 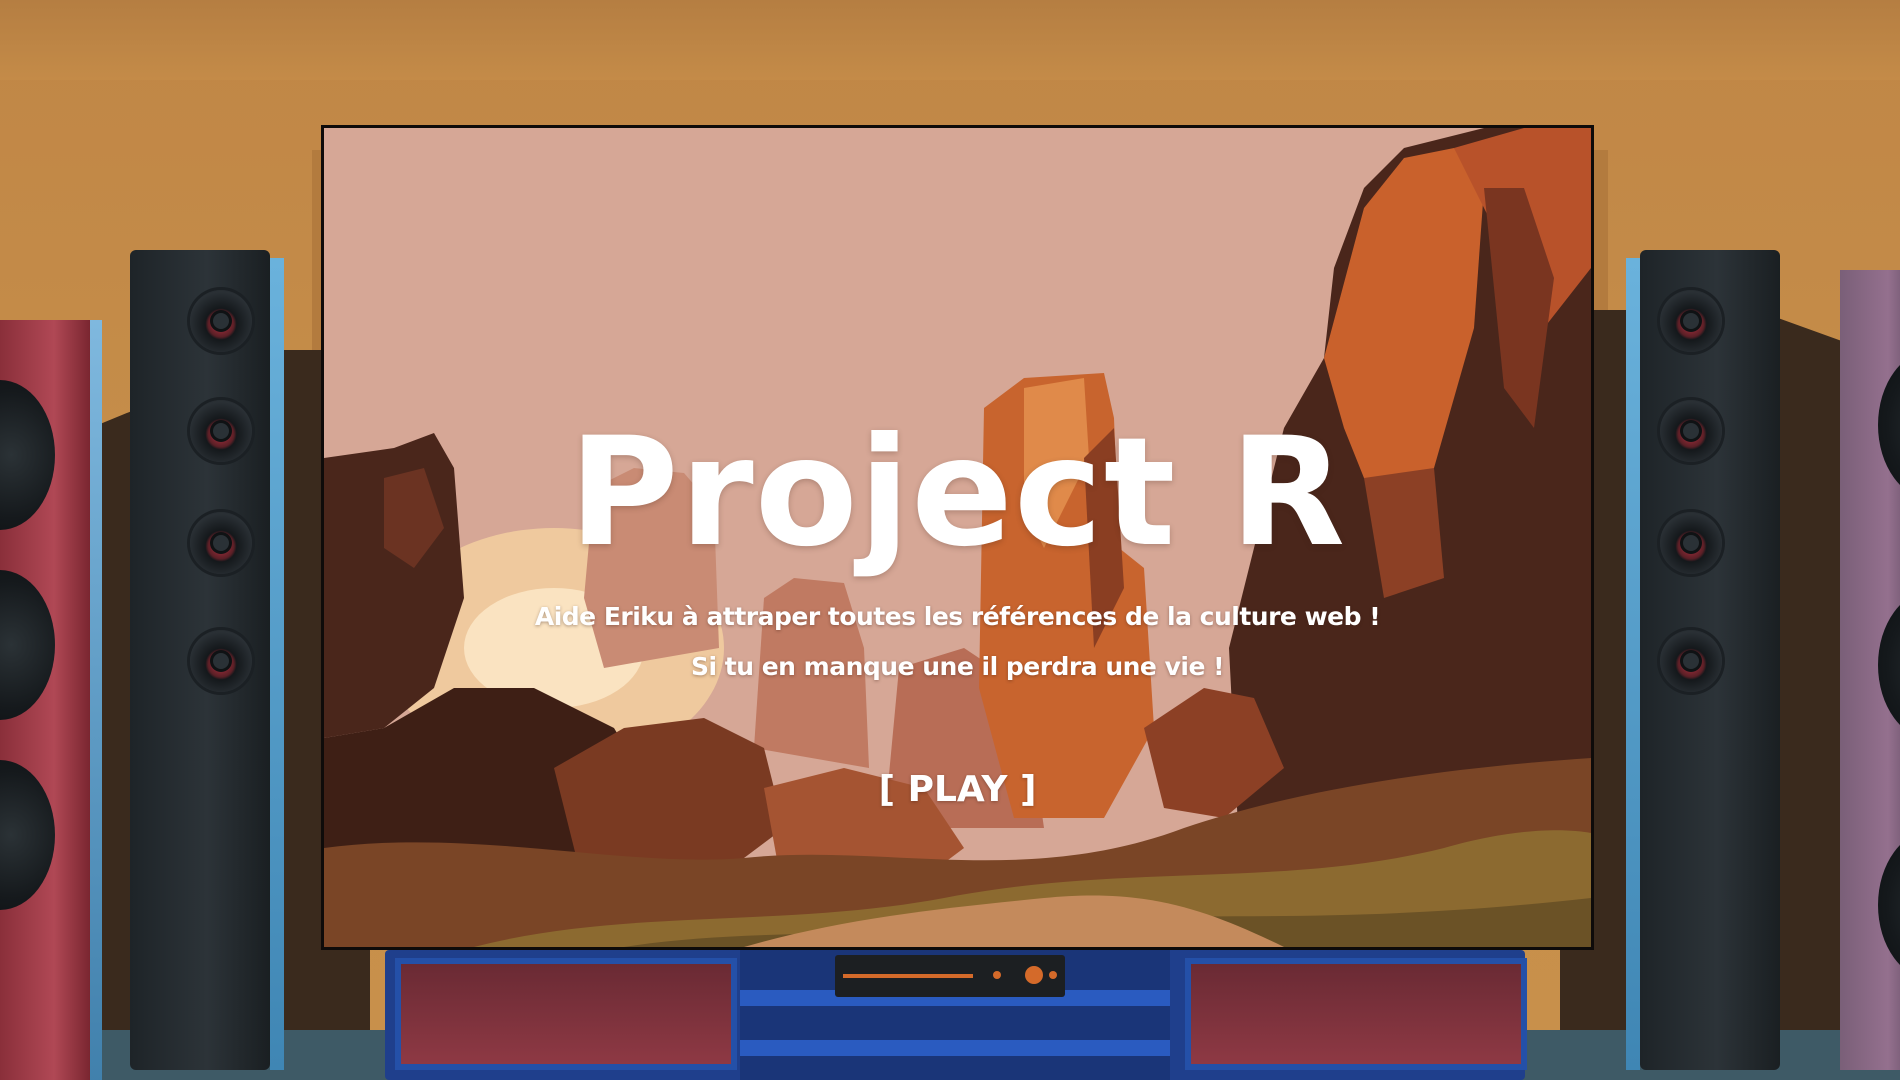 What do you see at coordinates (957, 493) in the screenshot?
I see `game-title: Project R` at bounding box center [957, 493].